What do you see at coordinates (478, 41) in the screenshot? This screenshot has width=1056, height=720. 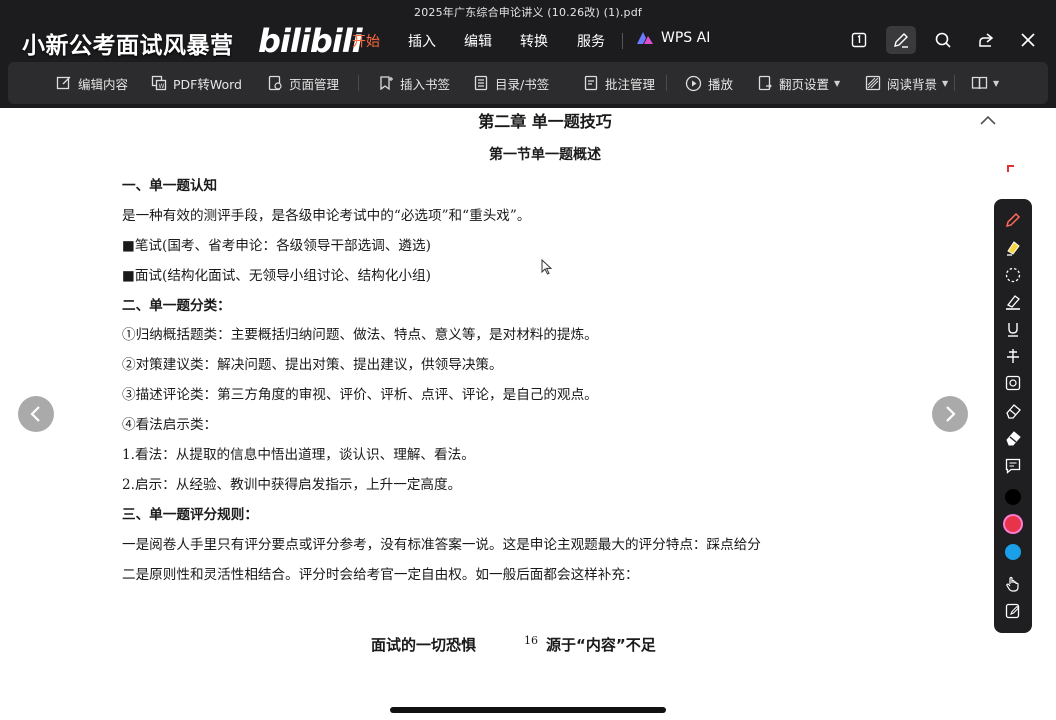 I see `menu-edit: 编辑` at bounding box center [478, 41].